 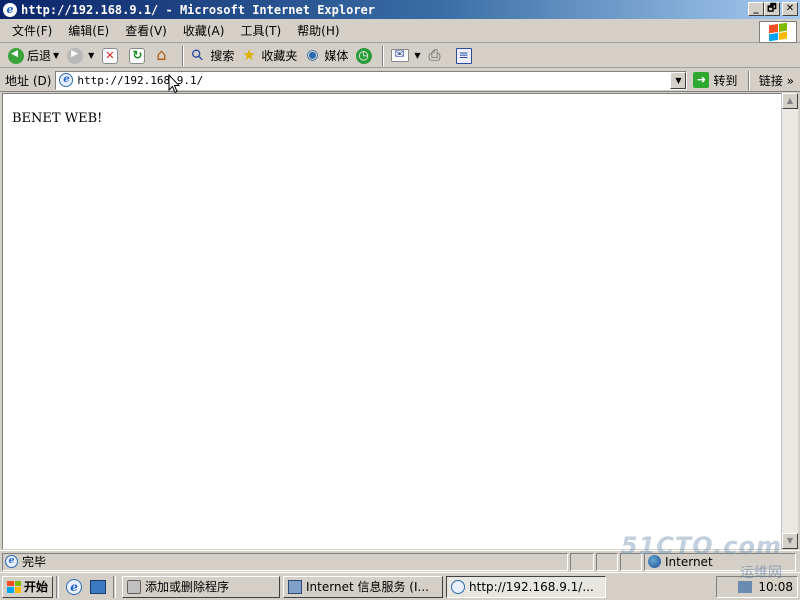 I want to click on search-button: 搜索, so click(x=212, y=56).